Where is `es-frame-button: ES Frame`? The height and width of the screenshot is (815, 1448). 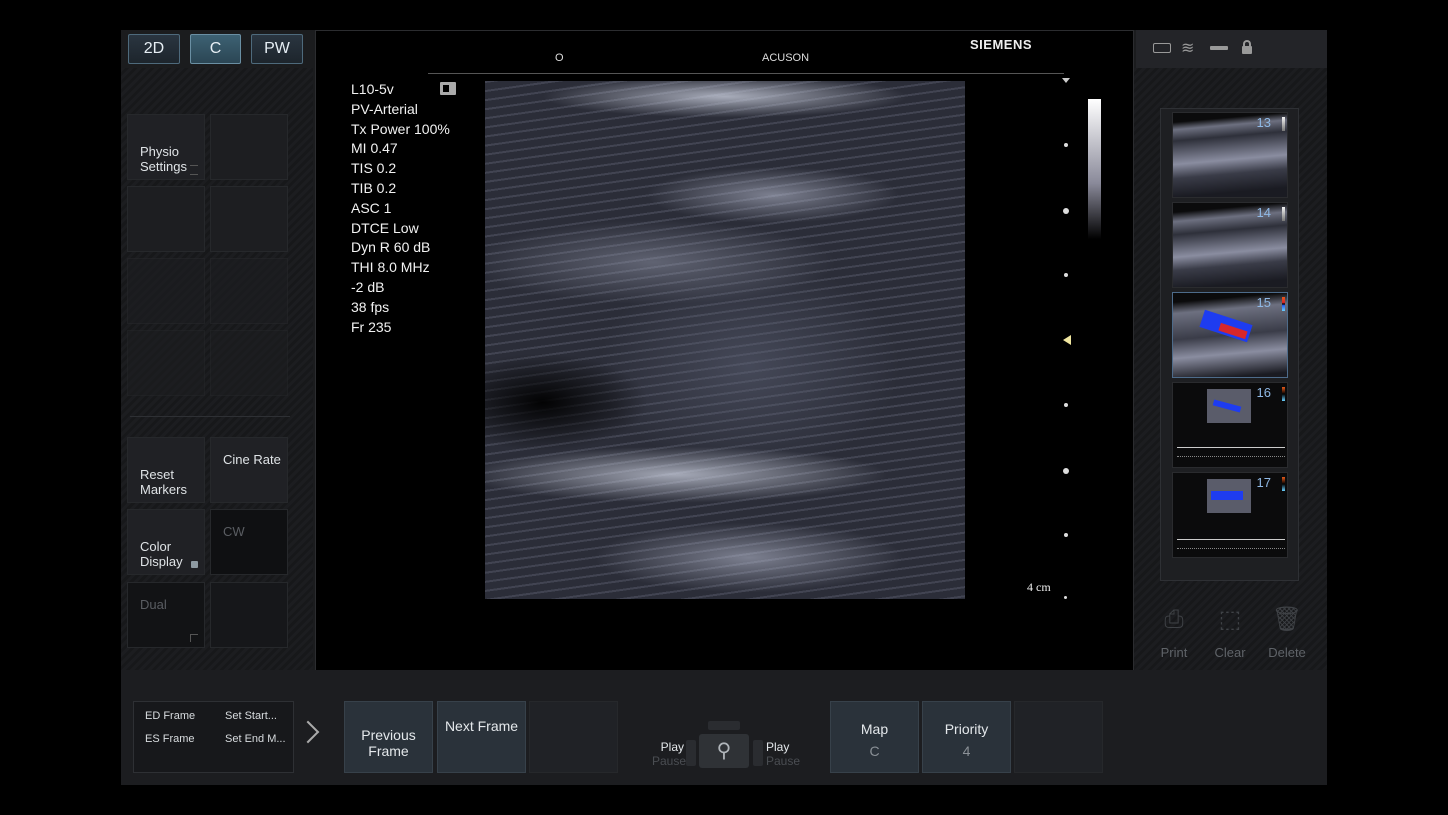
es-frame-button: ES Frame is located at coordinates (170, 739).